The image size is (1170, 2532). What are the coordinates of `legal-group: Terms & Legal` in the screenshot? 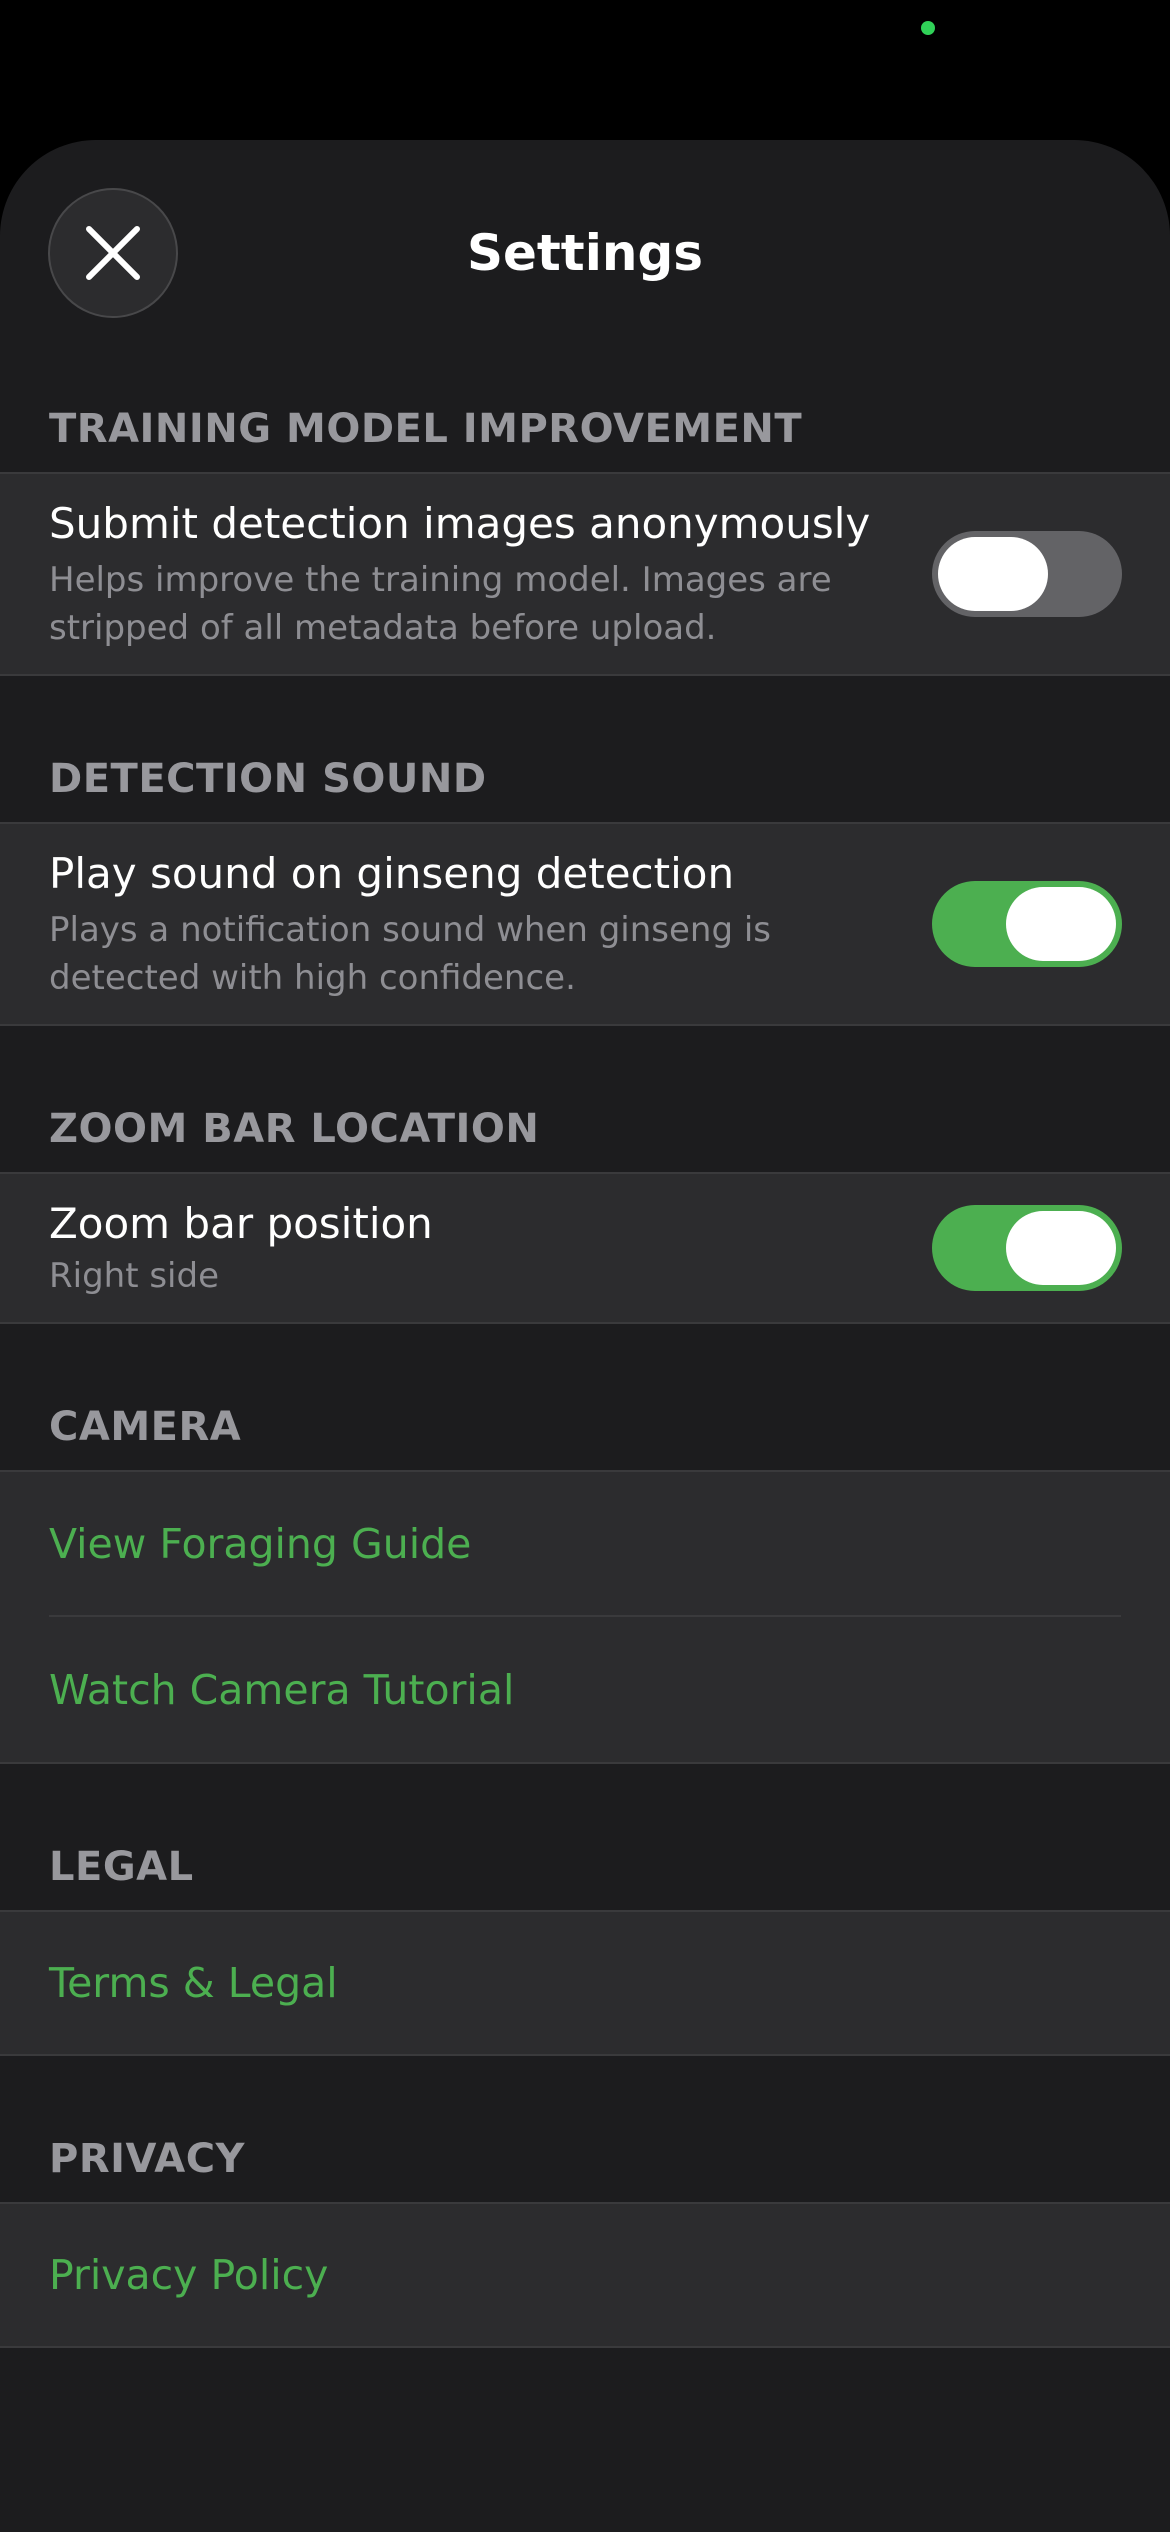 It's located at (585, 1983).